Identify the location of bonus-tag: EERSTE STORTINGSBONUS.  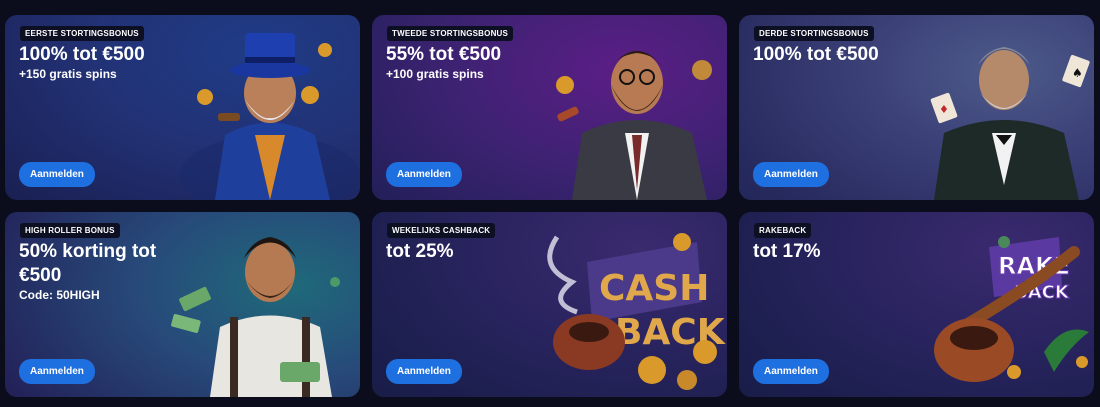
(82, 33).